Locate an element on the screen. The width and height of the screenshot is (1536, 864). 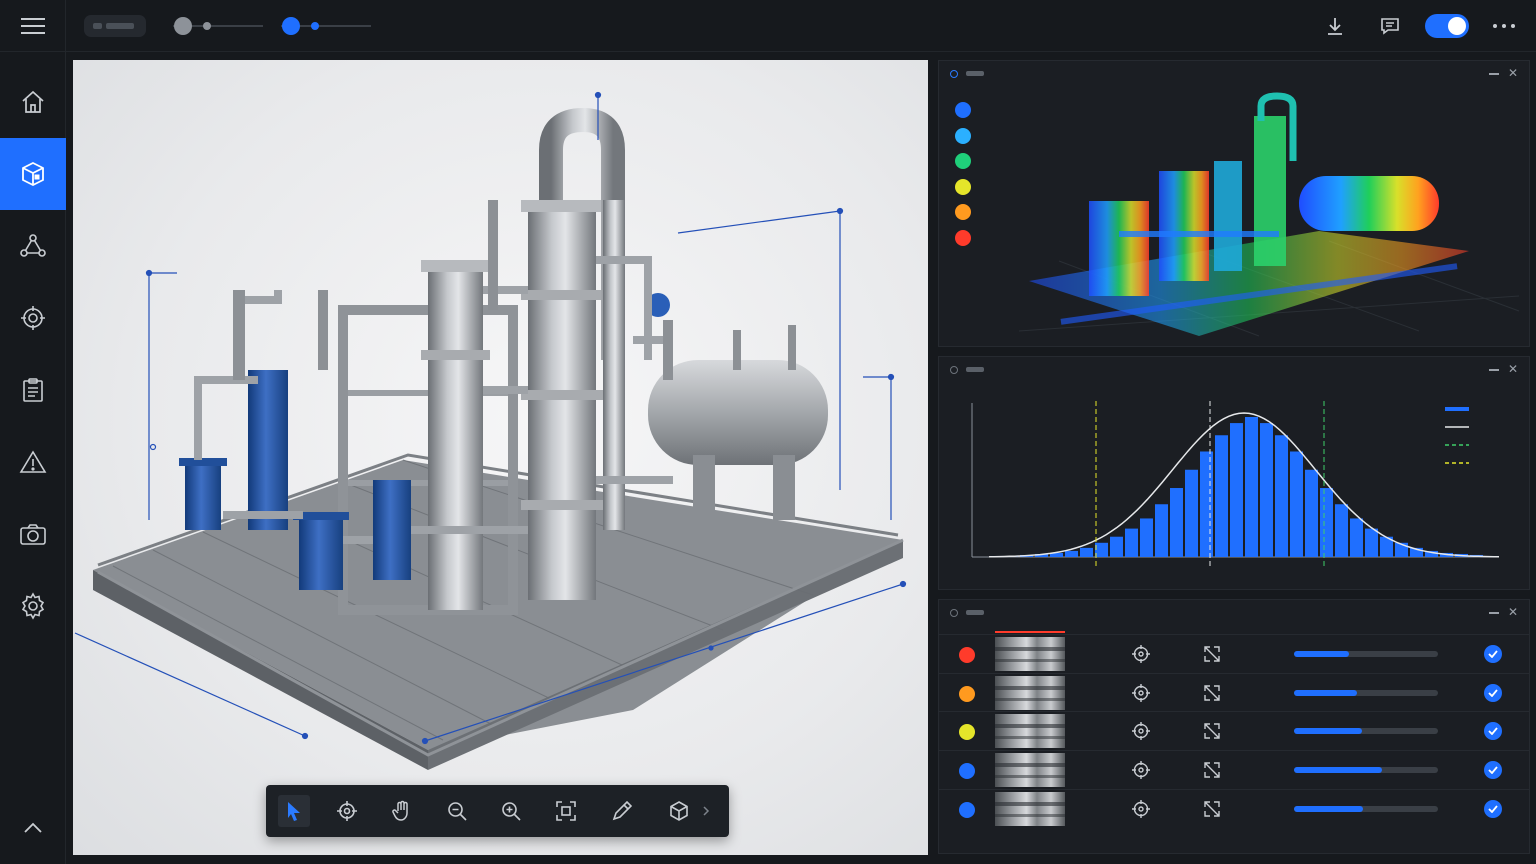
sidebar-item-target is located at coordinates (33, 318).